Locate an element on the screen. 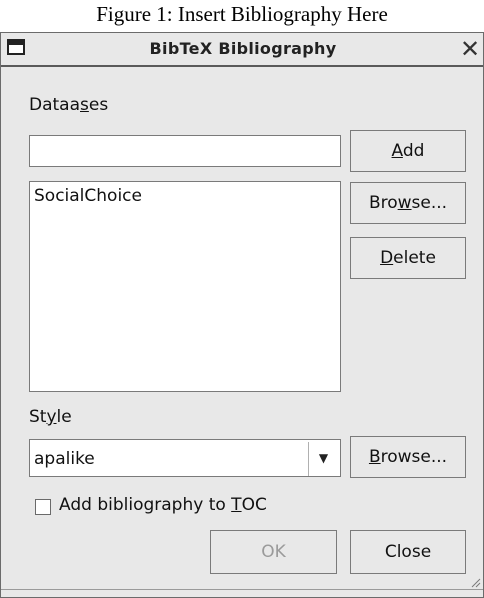  figure-caption: Figure 1: Insert Bibliography Here is located at coordinates (242, 14).